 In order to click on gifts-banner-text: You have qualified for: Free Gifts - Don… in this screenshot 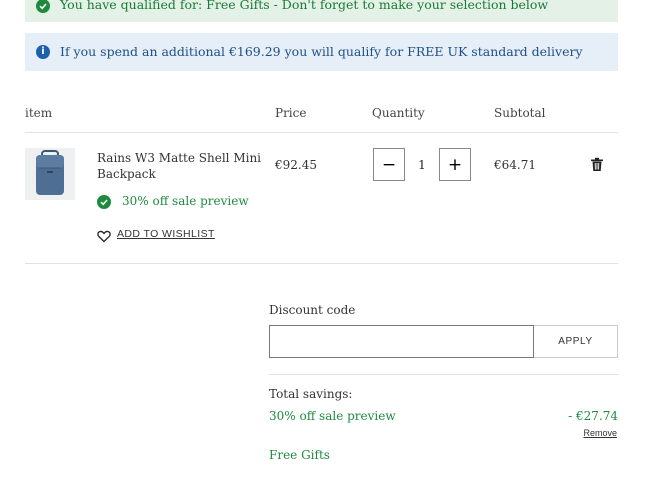, I will do `click(304, 6)`.